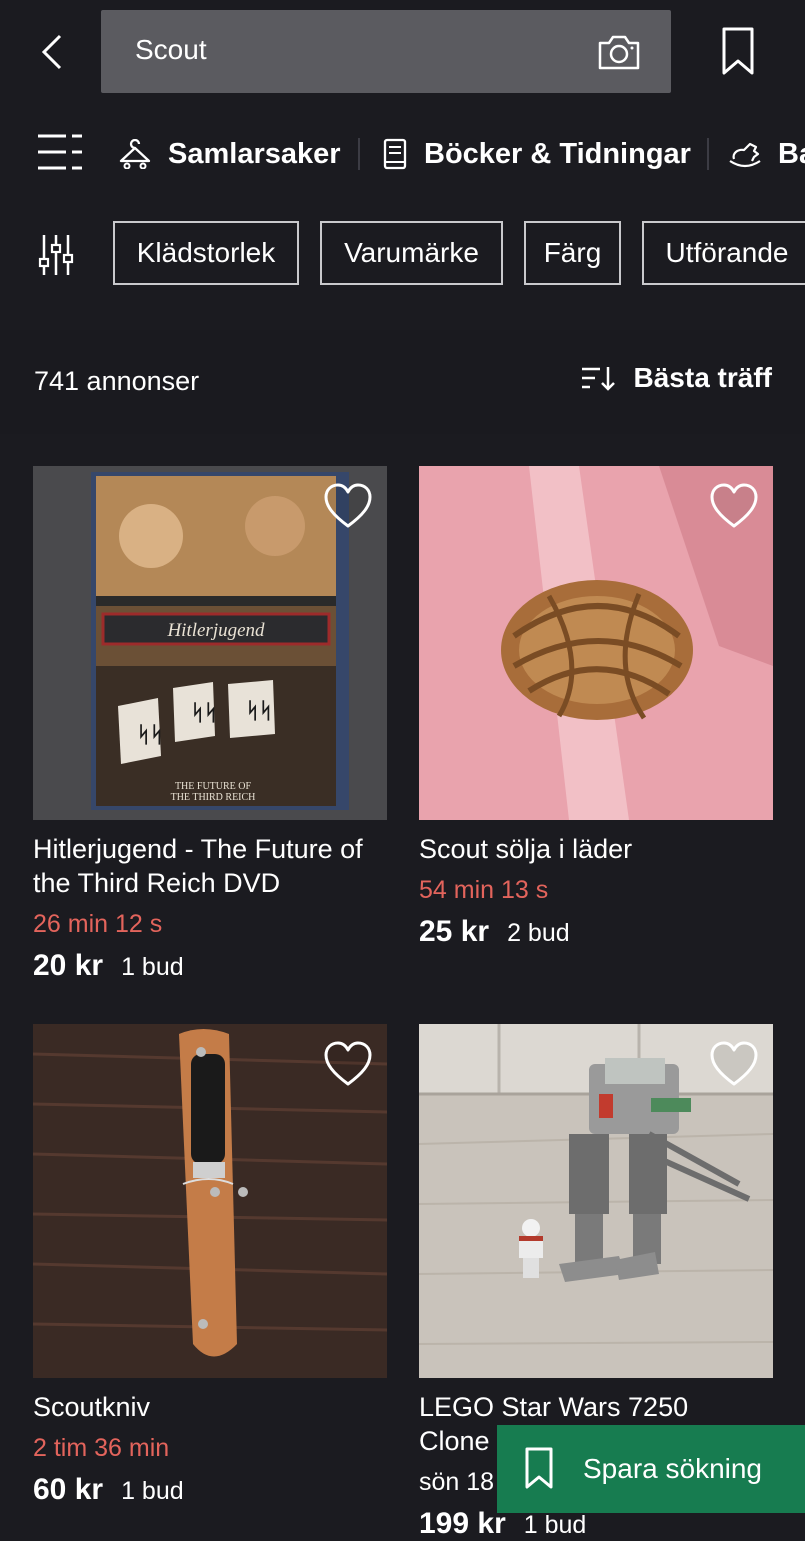 This screenshot has width=805, height=1541. What do you see at coordinates (254, 153) in the screenshot?
I see `category-label: Samlarsaker` at bounding box center [254, 153].